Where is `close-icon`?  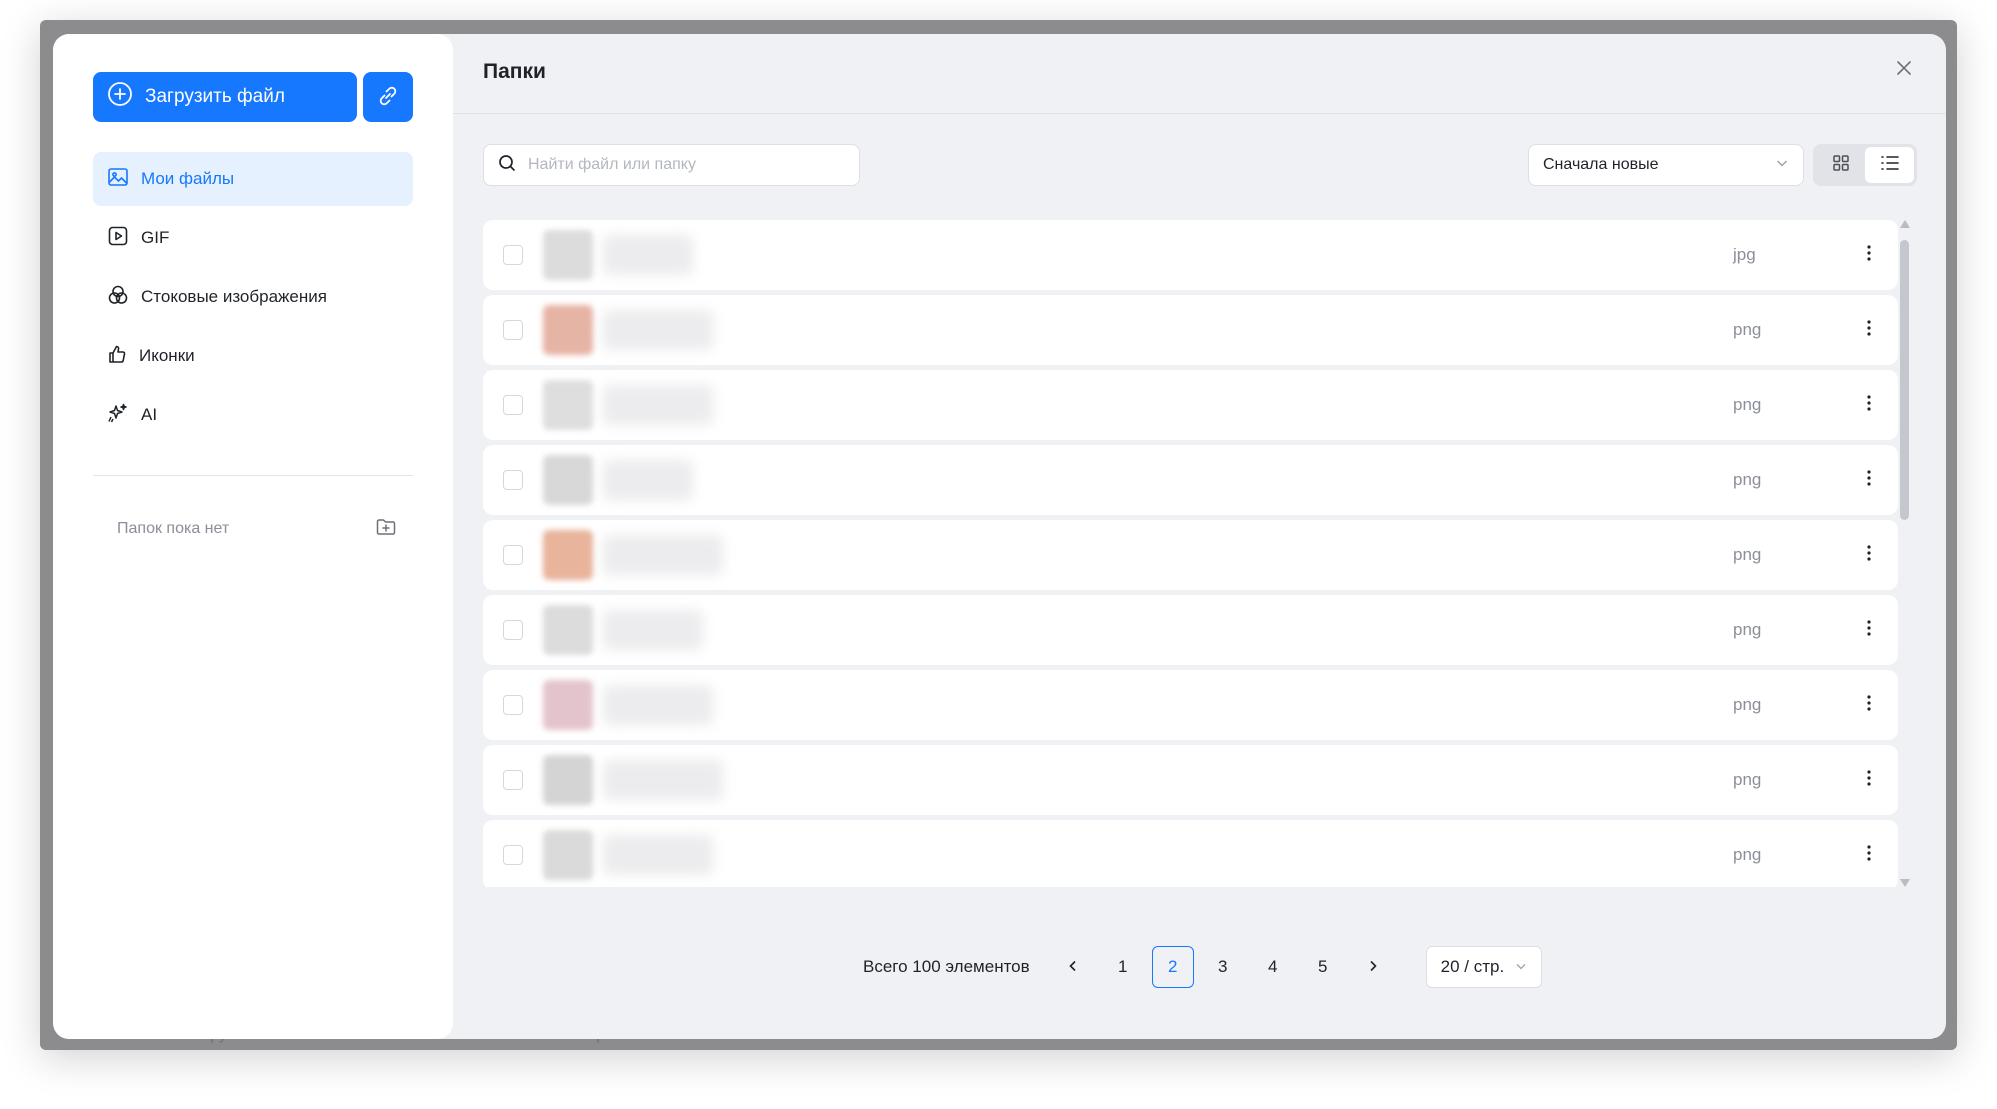
close-icon is located at coordinates (1904, 70).